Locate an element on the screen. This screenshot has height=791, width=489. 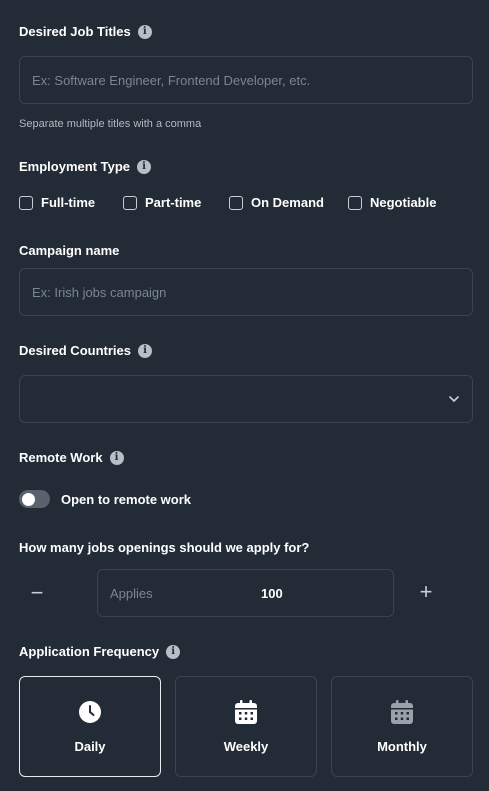
remote-work-label: Remote Work is located at coordinates (61, 457).